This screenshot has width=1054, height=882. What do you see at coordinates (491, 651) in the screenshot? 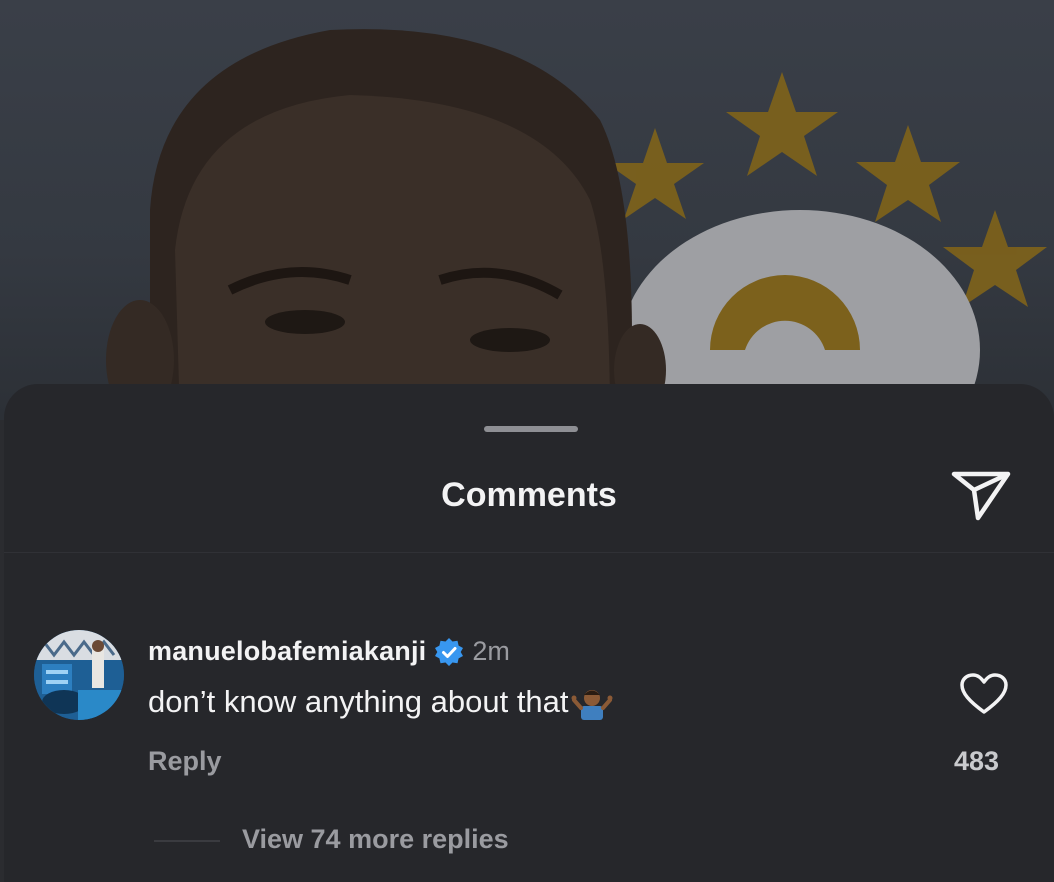
I see `comment-time: 2m` at bounding box center [491, 651].